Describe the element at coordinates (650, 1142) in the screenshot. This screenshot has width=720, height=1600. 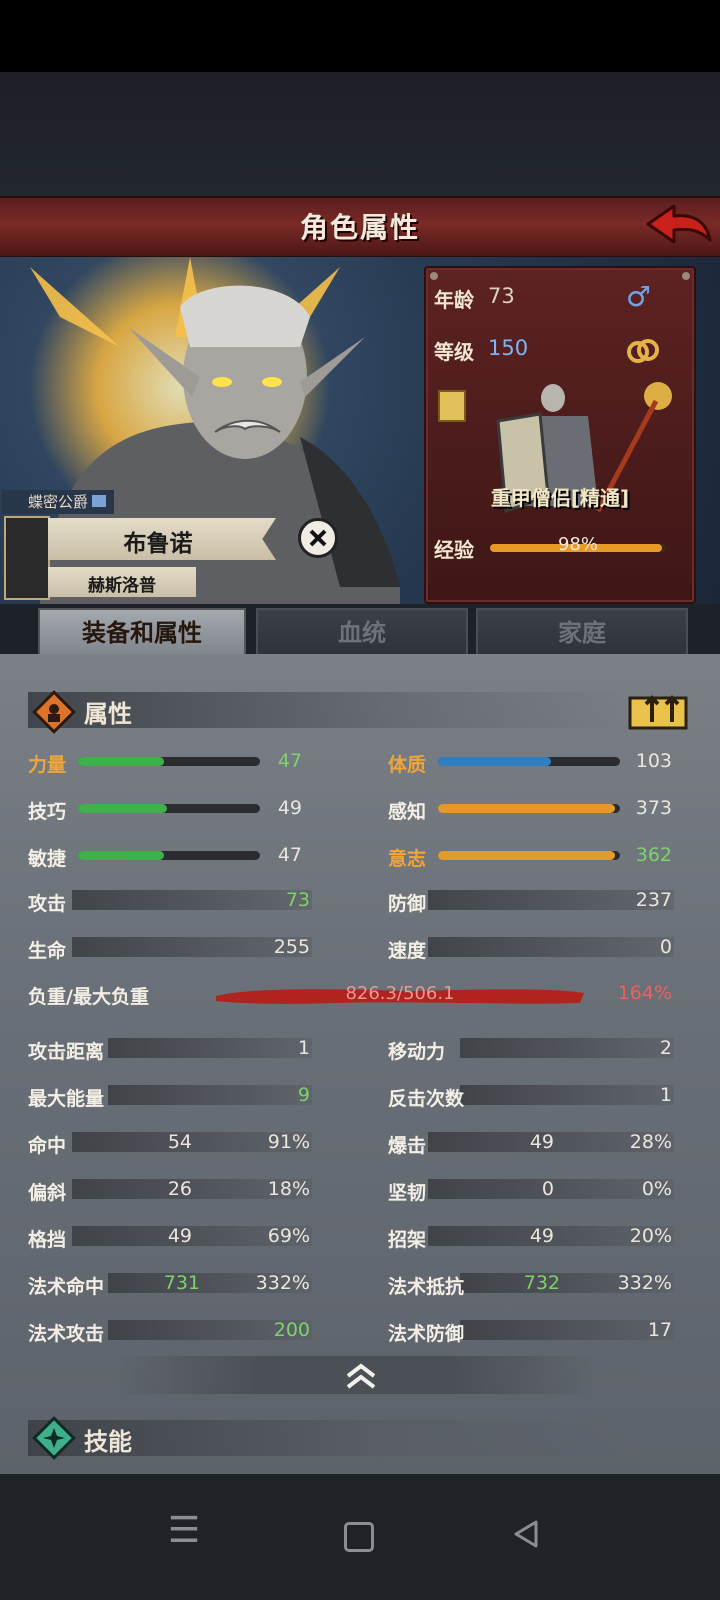
I see `crit-percent: 28%` at that location.